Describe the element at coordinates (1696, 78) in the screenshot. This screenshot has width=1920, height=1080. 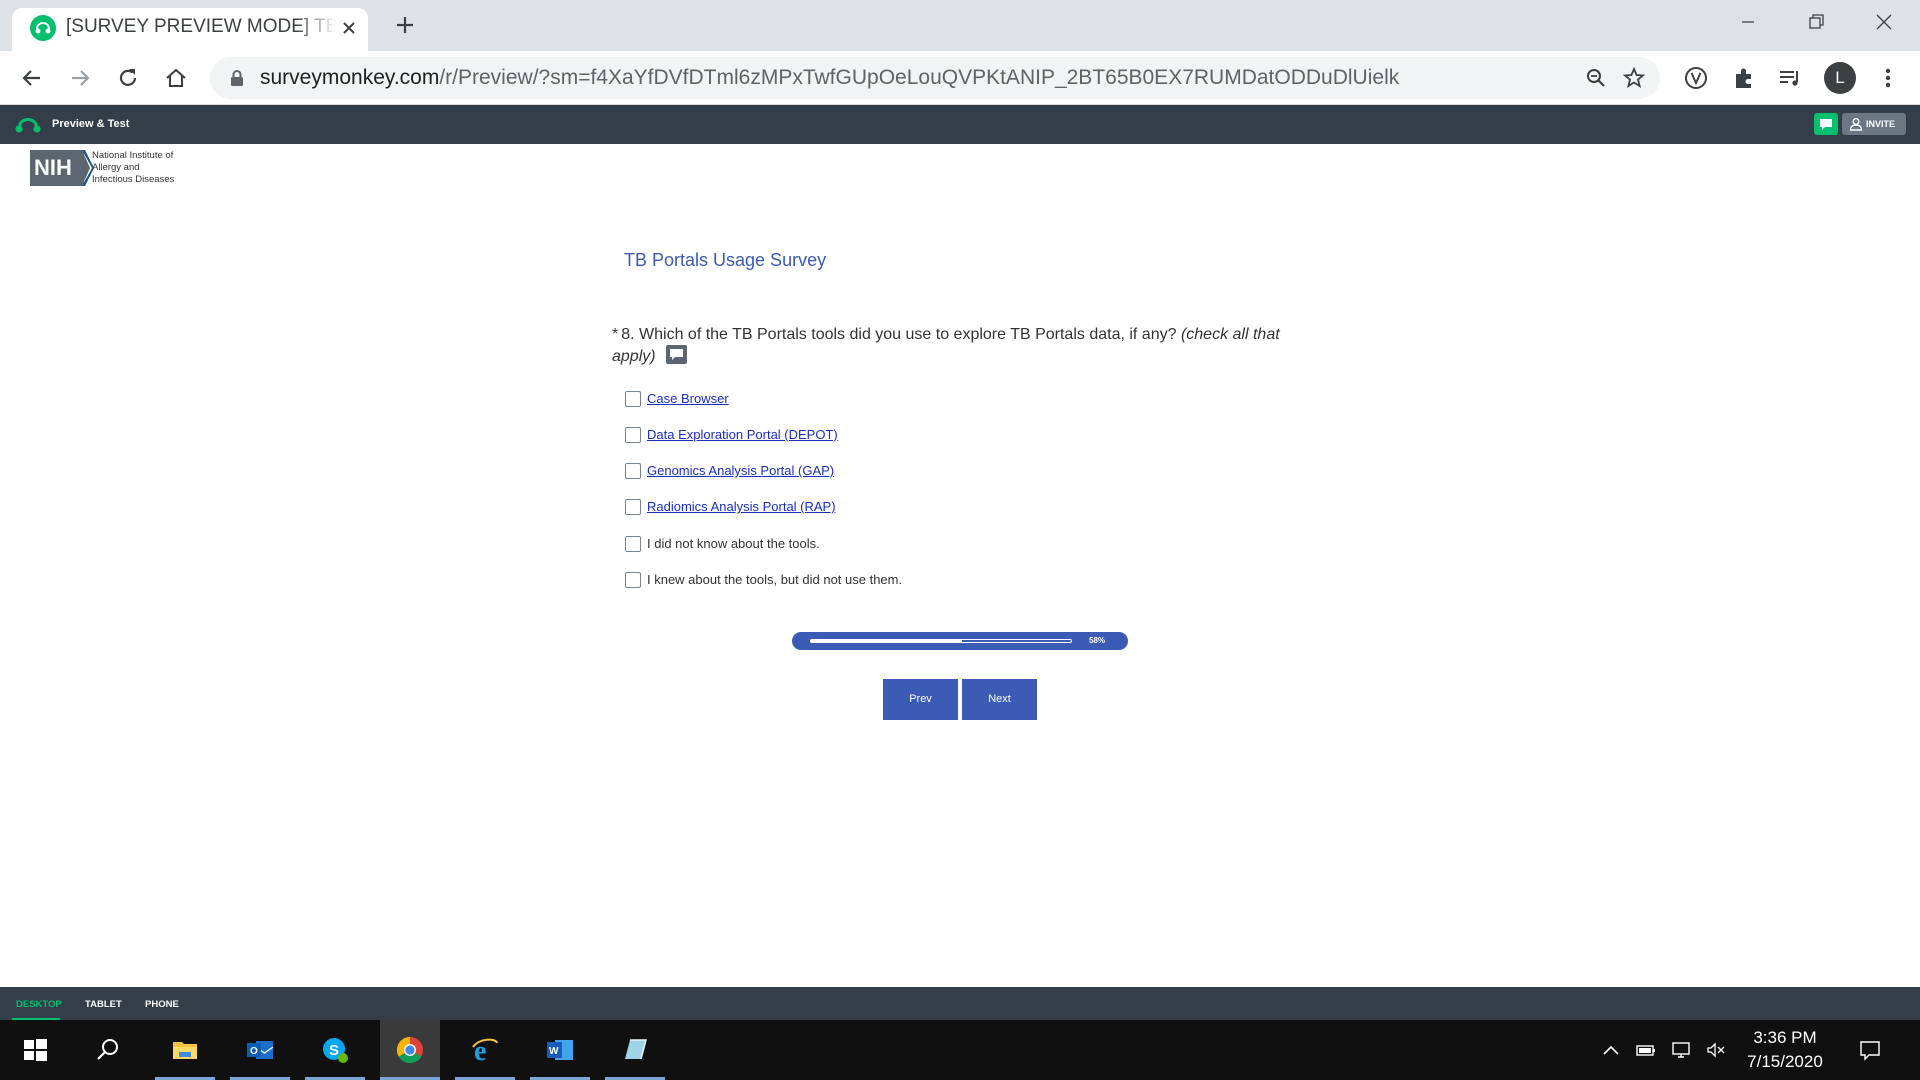
I see `extension-v-icon` at that location.